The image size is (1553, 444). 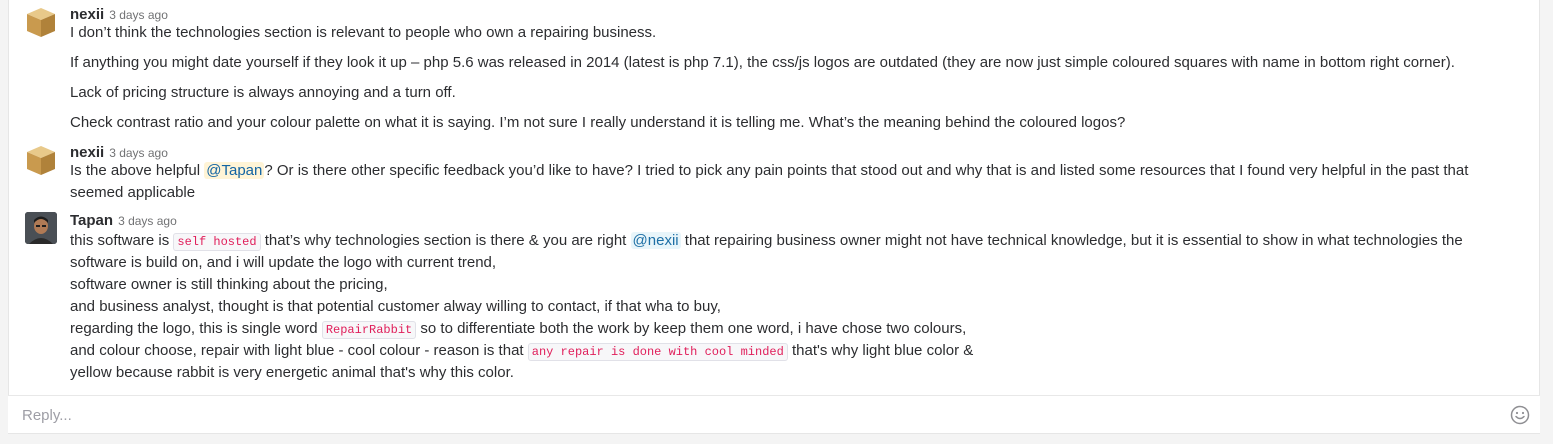 What do you see at coordinates (234, 170) in the screenshot?
I see `mention-tapan: @Tapan` at bounding box center [234, 170].